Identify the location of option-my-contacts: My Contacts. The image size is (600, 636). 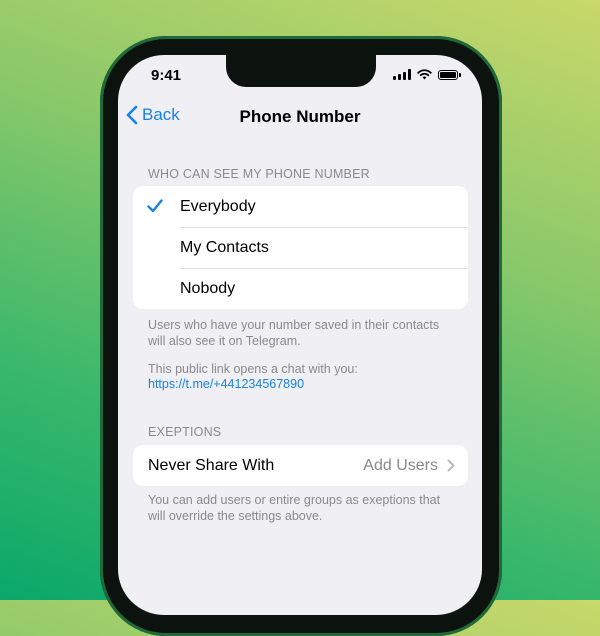
(300, 247).